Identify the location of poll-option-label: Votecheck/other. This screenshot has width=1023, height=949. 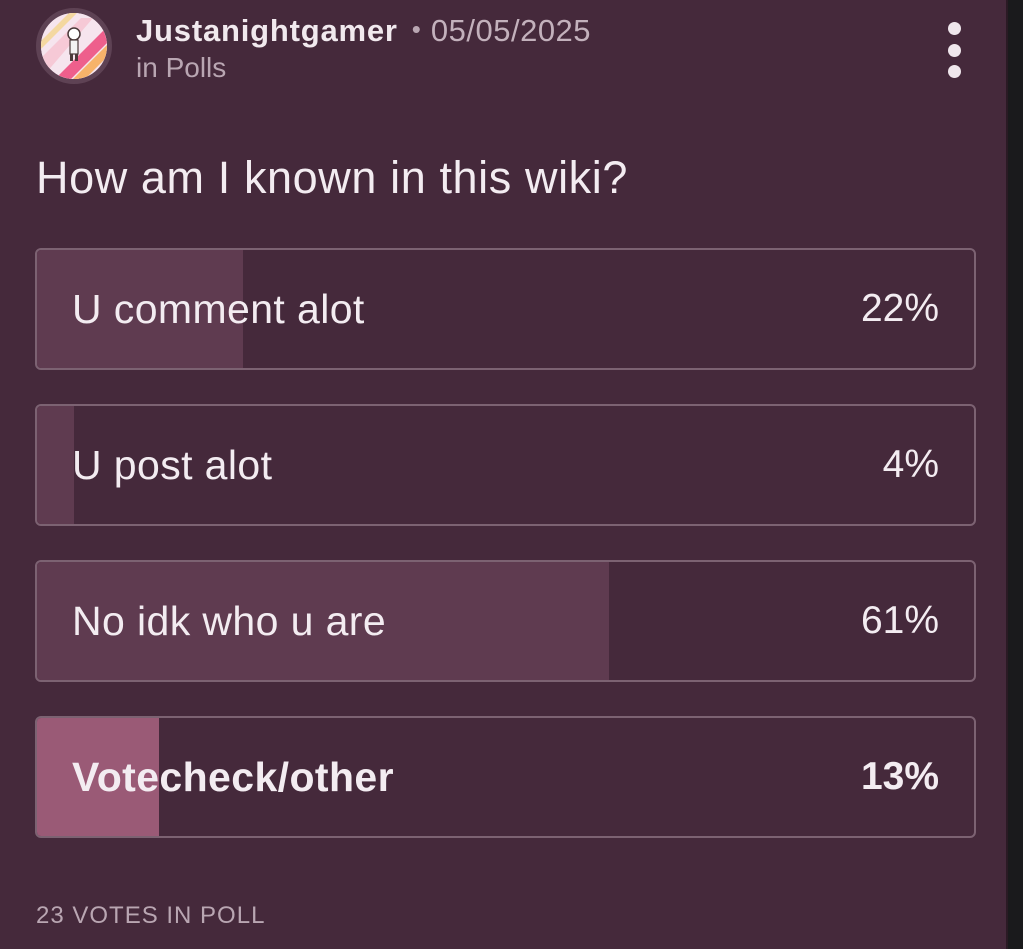
(233, 776).